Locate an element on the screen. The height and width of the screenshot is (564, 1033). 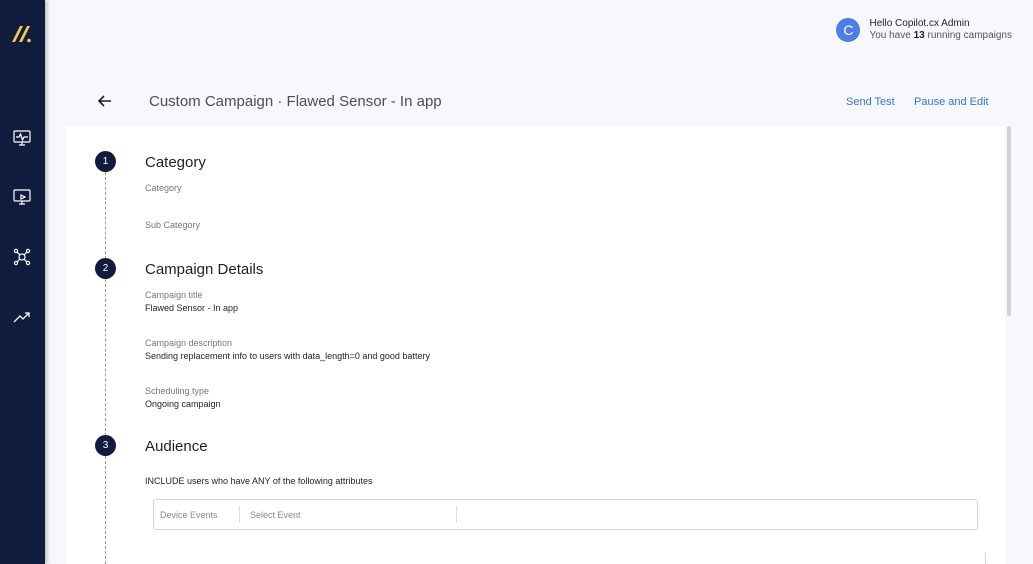
running-prefix: You have is located at coordinates (891, 35).